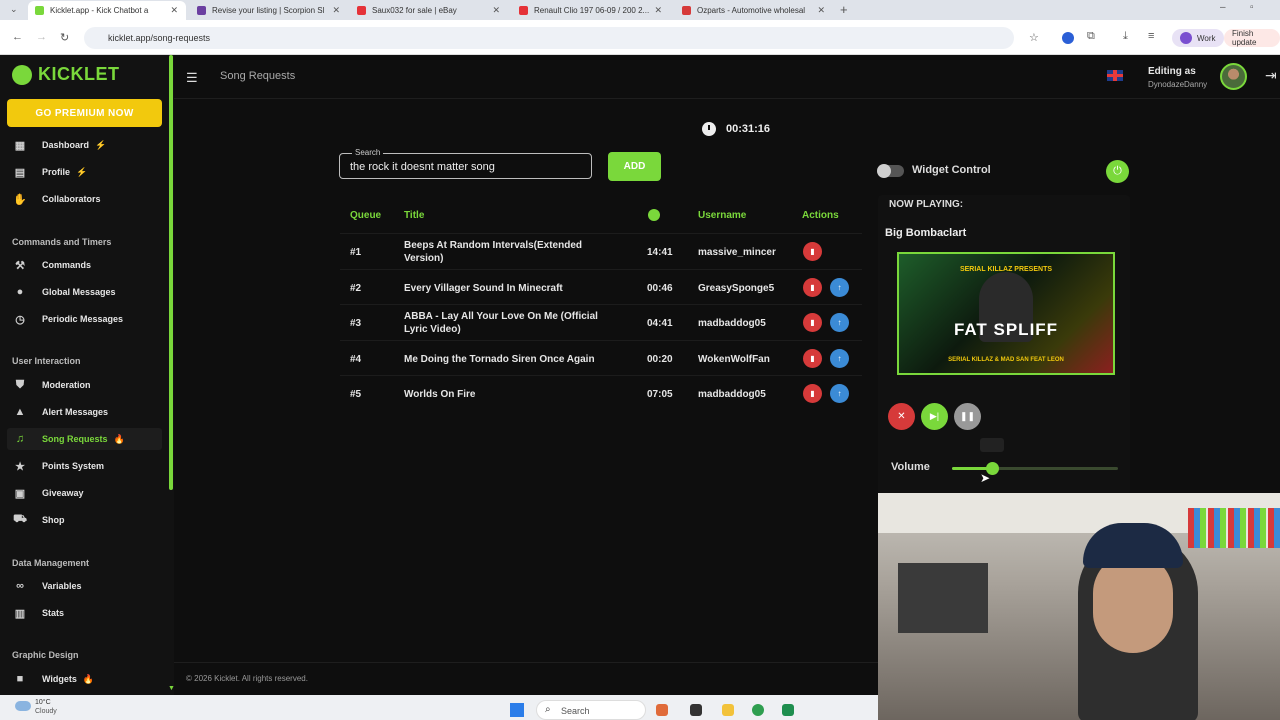  What do you see at coordinates (84, 613) in the screenshot?
I see `sidebar-item-stats: ▥ Stats` at bounding box center [84, 613].